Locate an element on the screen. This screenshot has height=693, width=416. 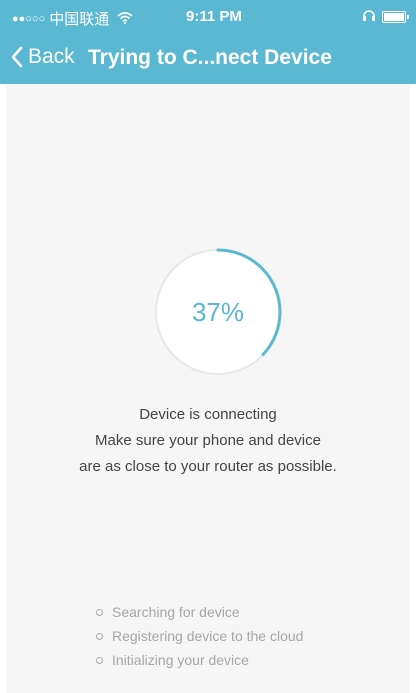
step-item: Registering device to the cloud is located at coordinates (199, 636).